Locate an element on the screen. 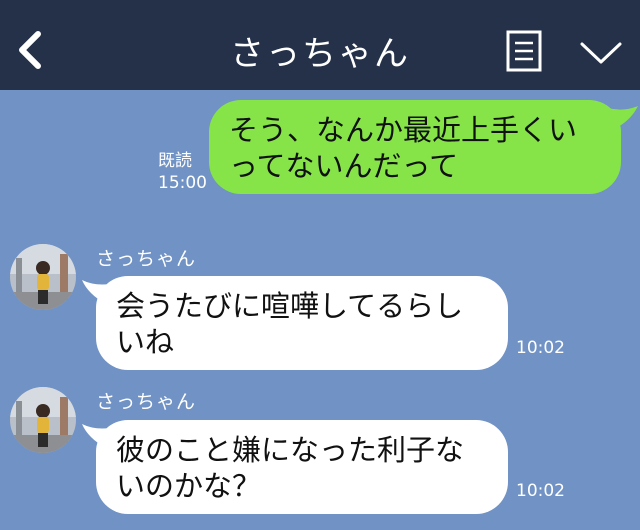 This screenshot has height=530, width=640. message-line: 会うたびに喧嘩してるらし is located at coordinates (290, 306).